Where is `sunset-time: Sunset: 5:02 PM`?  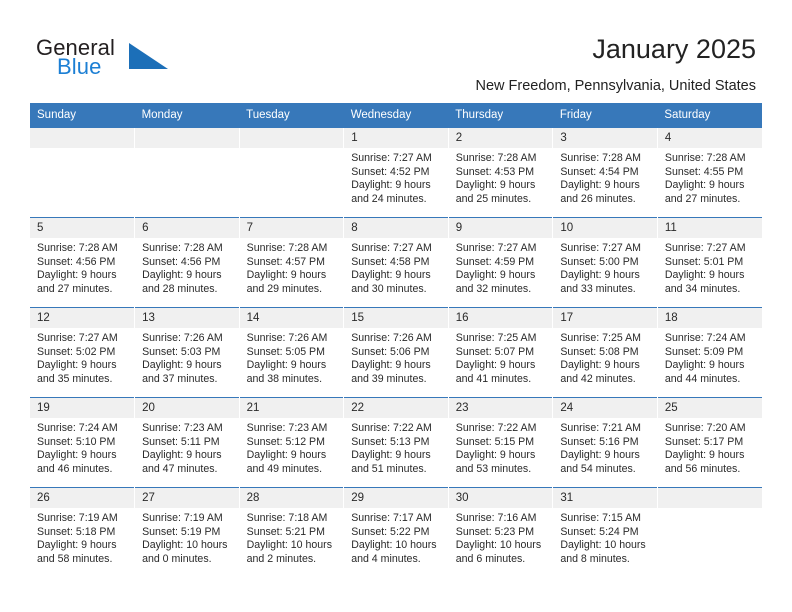 sunset-time: Sunset: 5:02 PM is located at coordinates (76, 351).